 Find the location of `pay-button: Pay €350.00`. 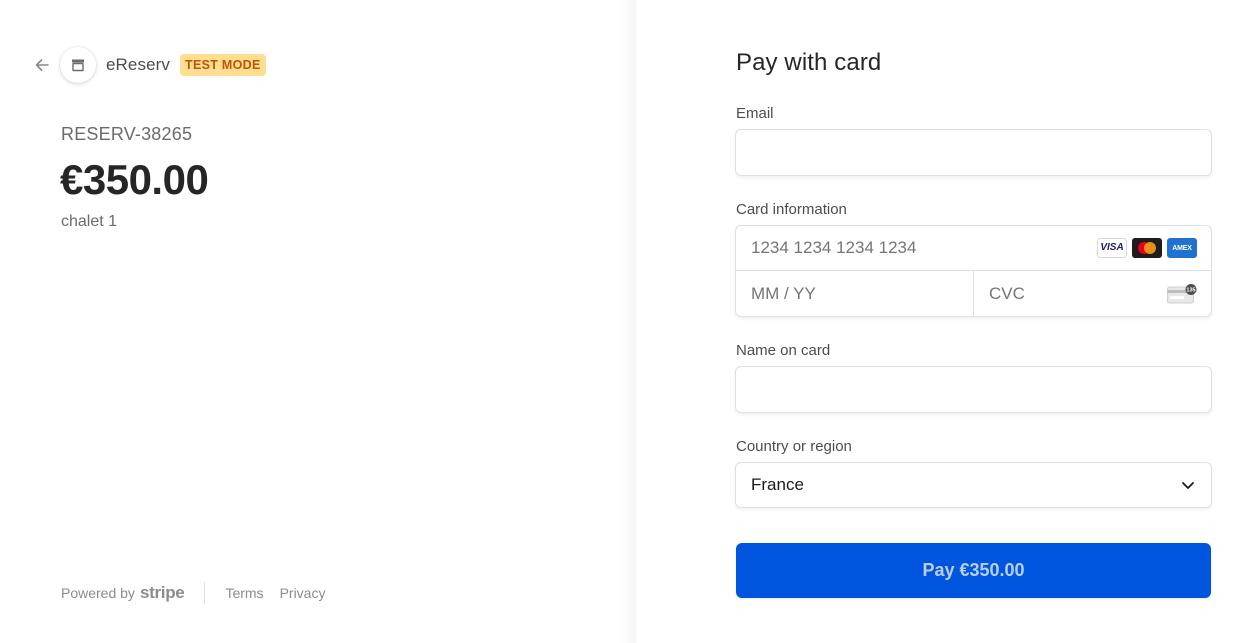

pay-button: Pay €350.00 is located at coordinates (973, 570).